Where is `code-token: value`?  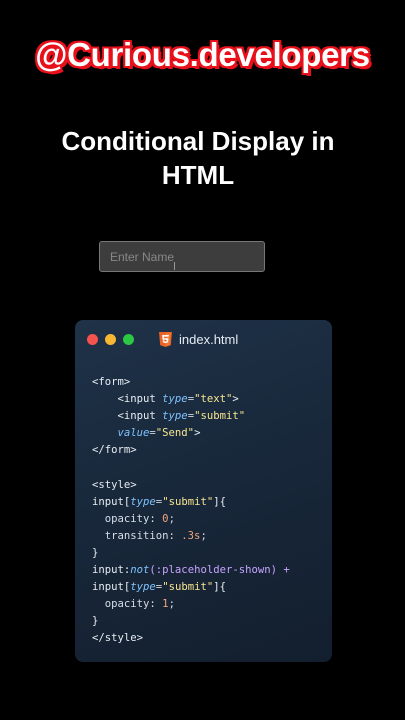 code-token: value is located at coordinates (133, 433).